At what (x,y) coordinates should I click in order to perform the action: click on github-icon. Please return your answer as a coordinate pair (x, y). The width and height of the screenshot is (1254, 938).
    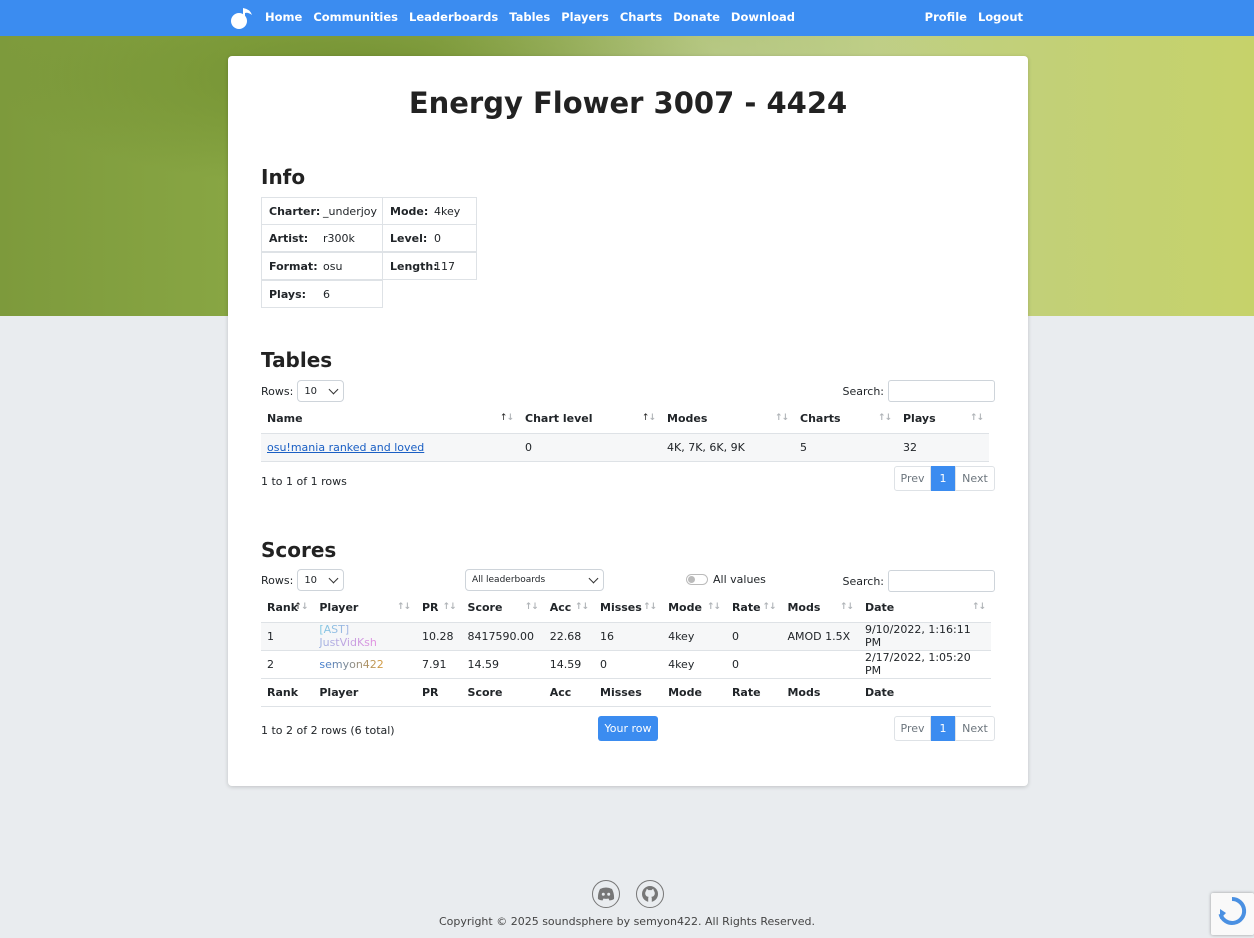
    Looking at the image, I should click on (650, 894).